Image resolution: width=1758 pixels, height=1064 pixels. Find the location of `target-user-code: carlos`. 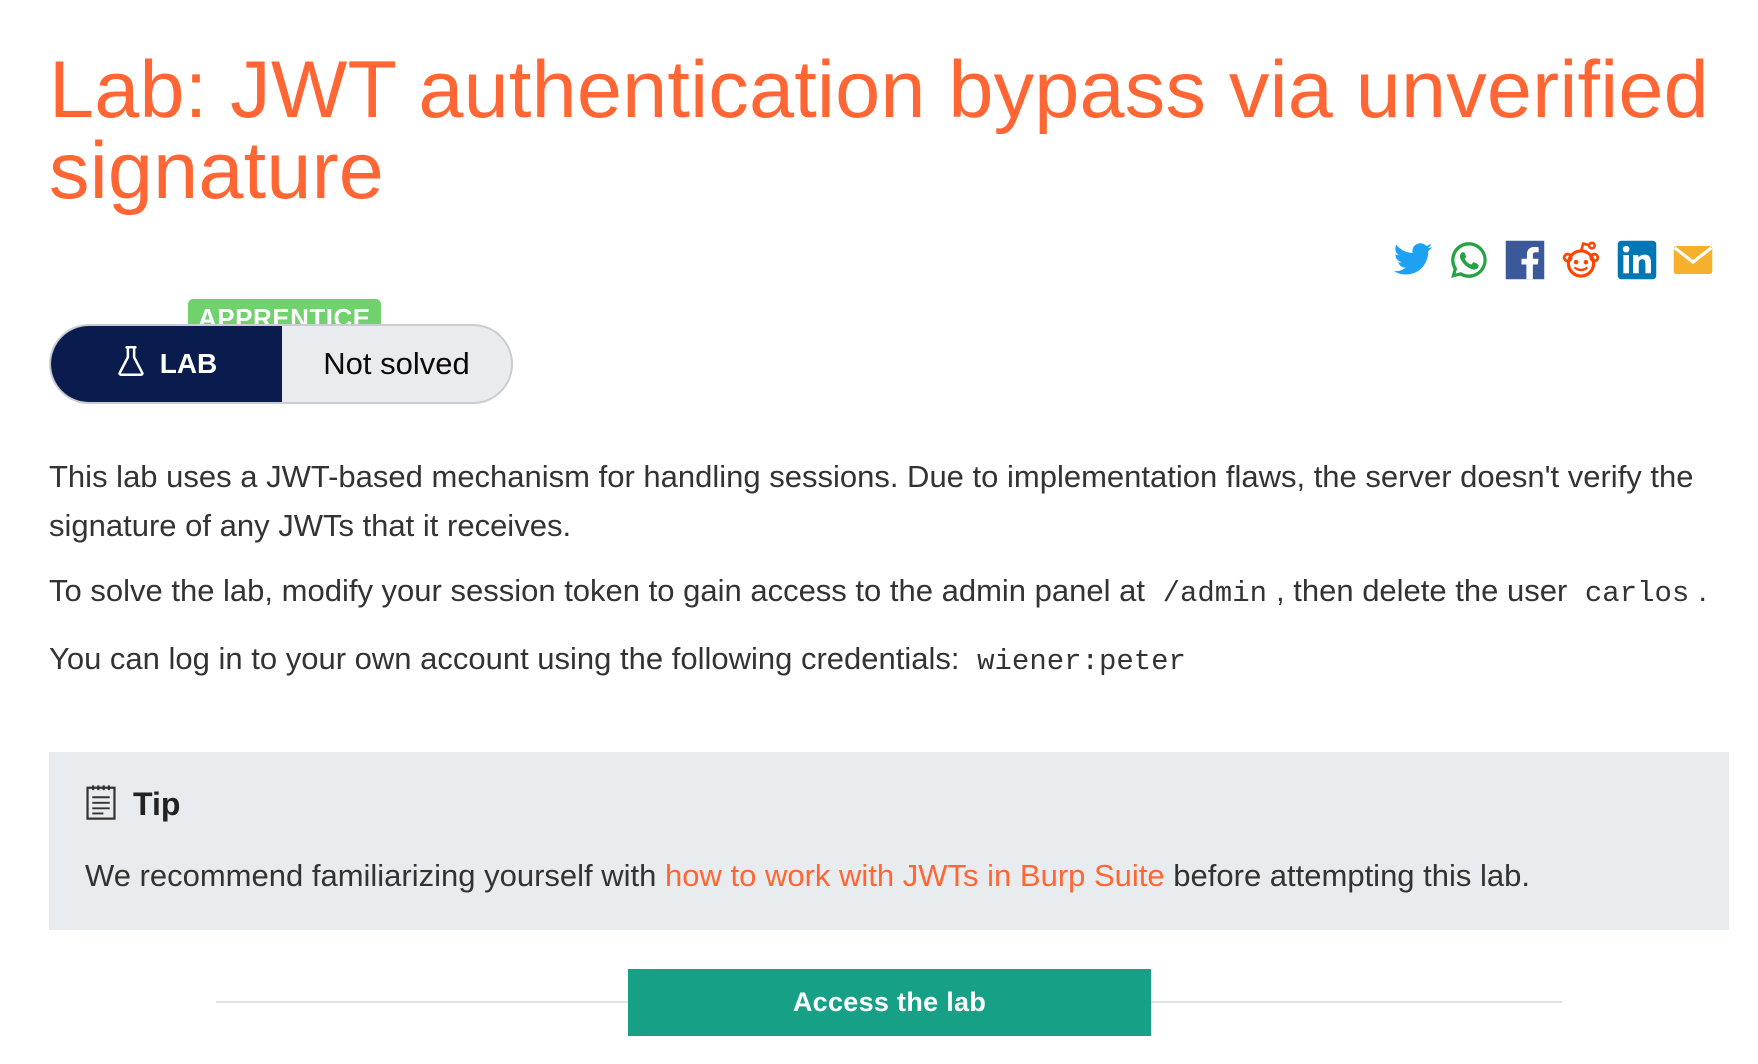

target-user-code: carlos is located at coordinates (1637, 593).